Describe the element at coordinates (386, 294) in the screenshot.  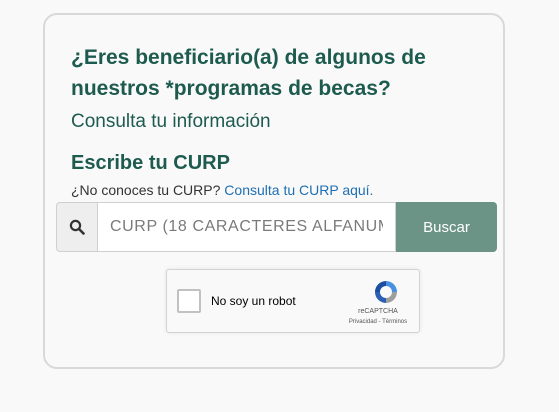
I see `recaptcha-logo-icon` at that location.